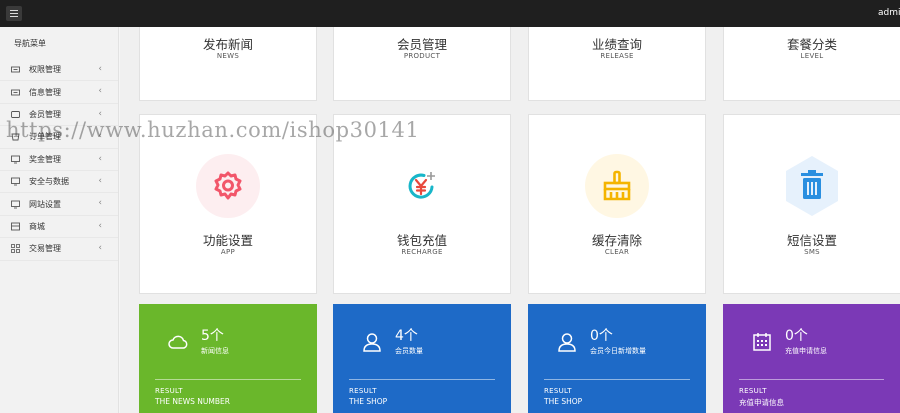 The image size is (900, 413). I want to click on card-package-category: 套餐分类 LEVEL, so click(811, 64).